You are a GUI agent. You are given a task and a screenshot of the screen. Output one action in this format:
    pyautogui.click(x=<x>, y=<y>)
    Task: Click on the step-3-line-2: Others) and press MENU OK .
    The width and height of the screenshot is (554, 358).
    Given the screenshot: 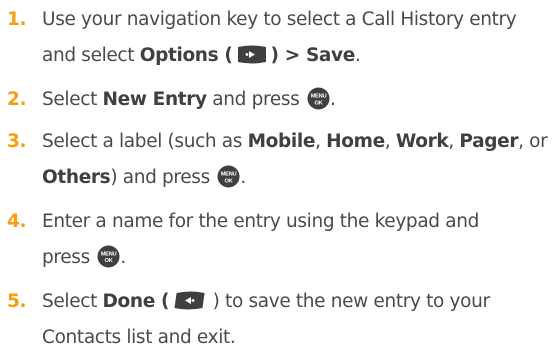 What is the action you would take?
    pyautogui.click(x=144, y=178)
    